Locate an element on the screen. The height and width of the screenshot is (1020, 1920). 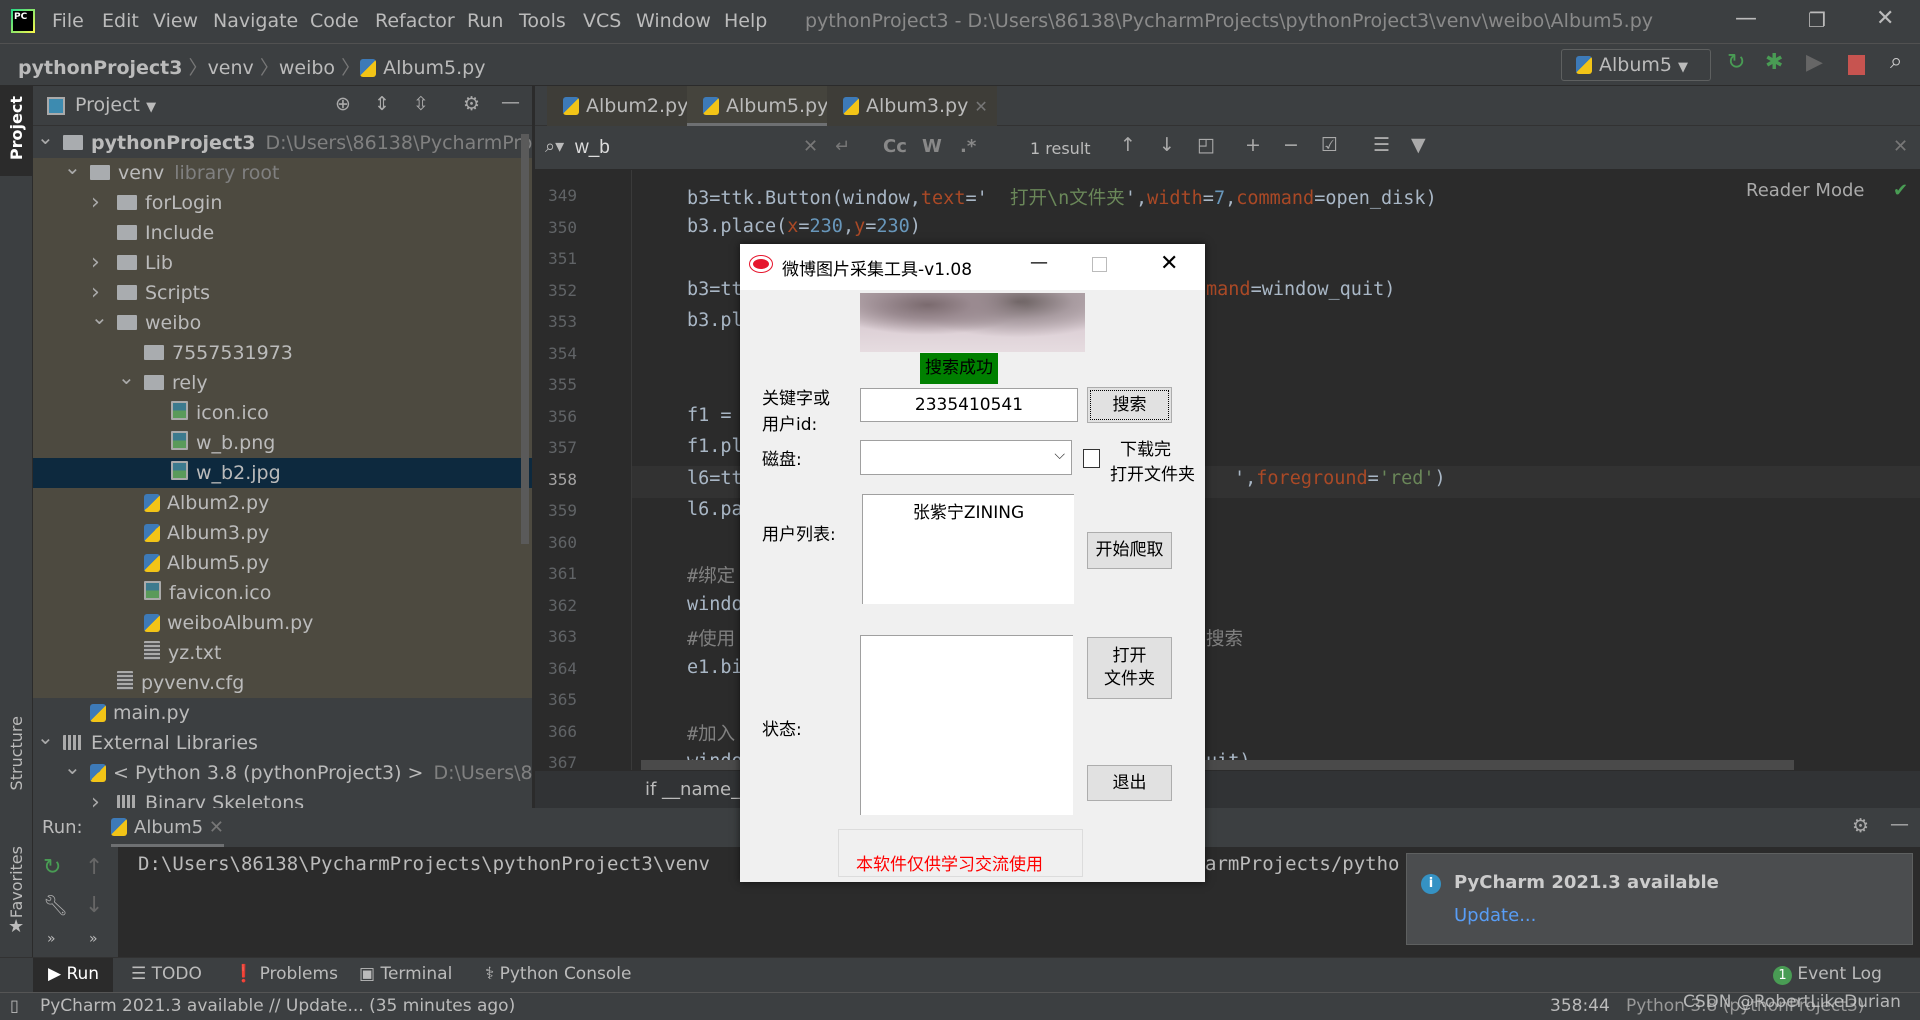
close-find-icon: ✕ is located at coordinates (1900, 146).